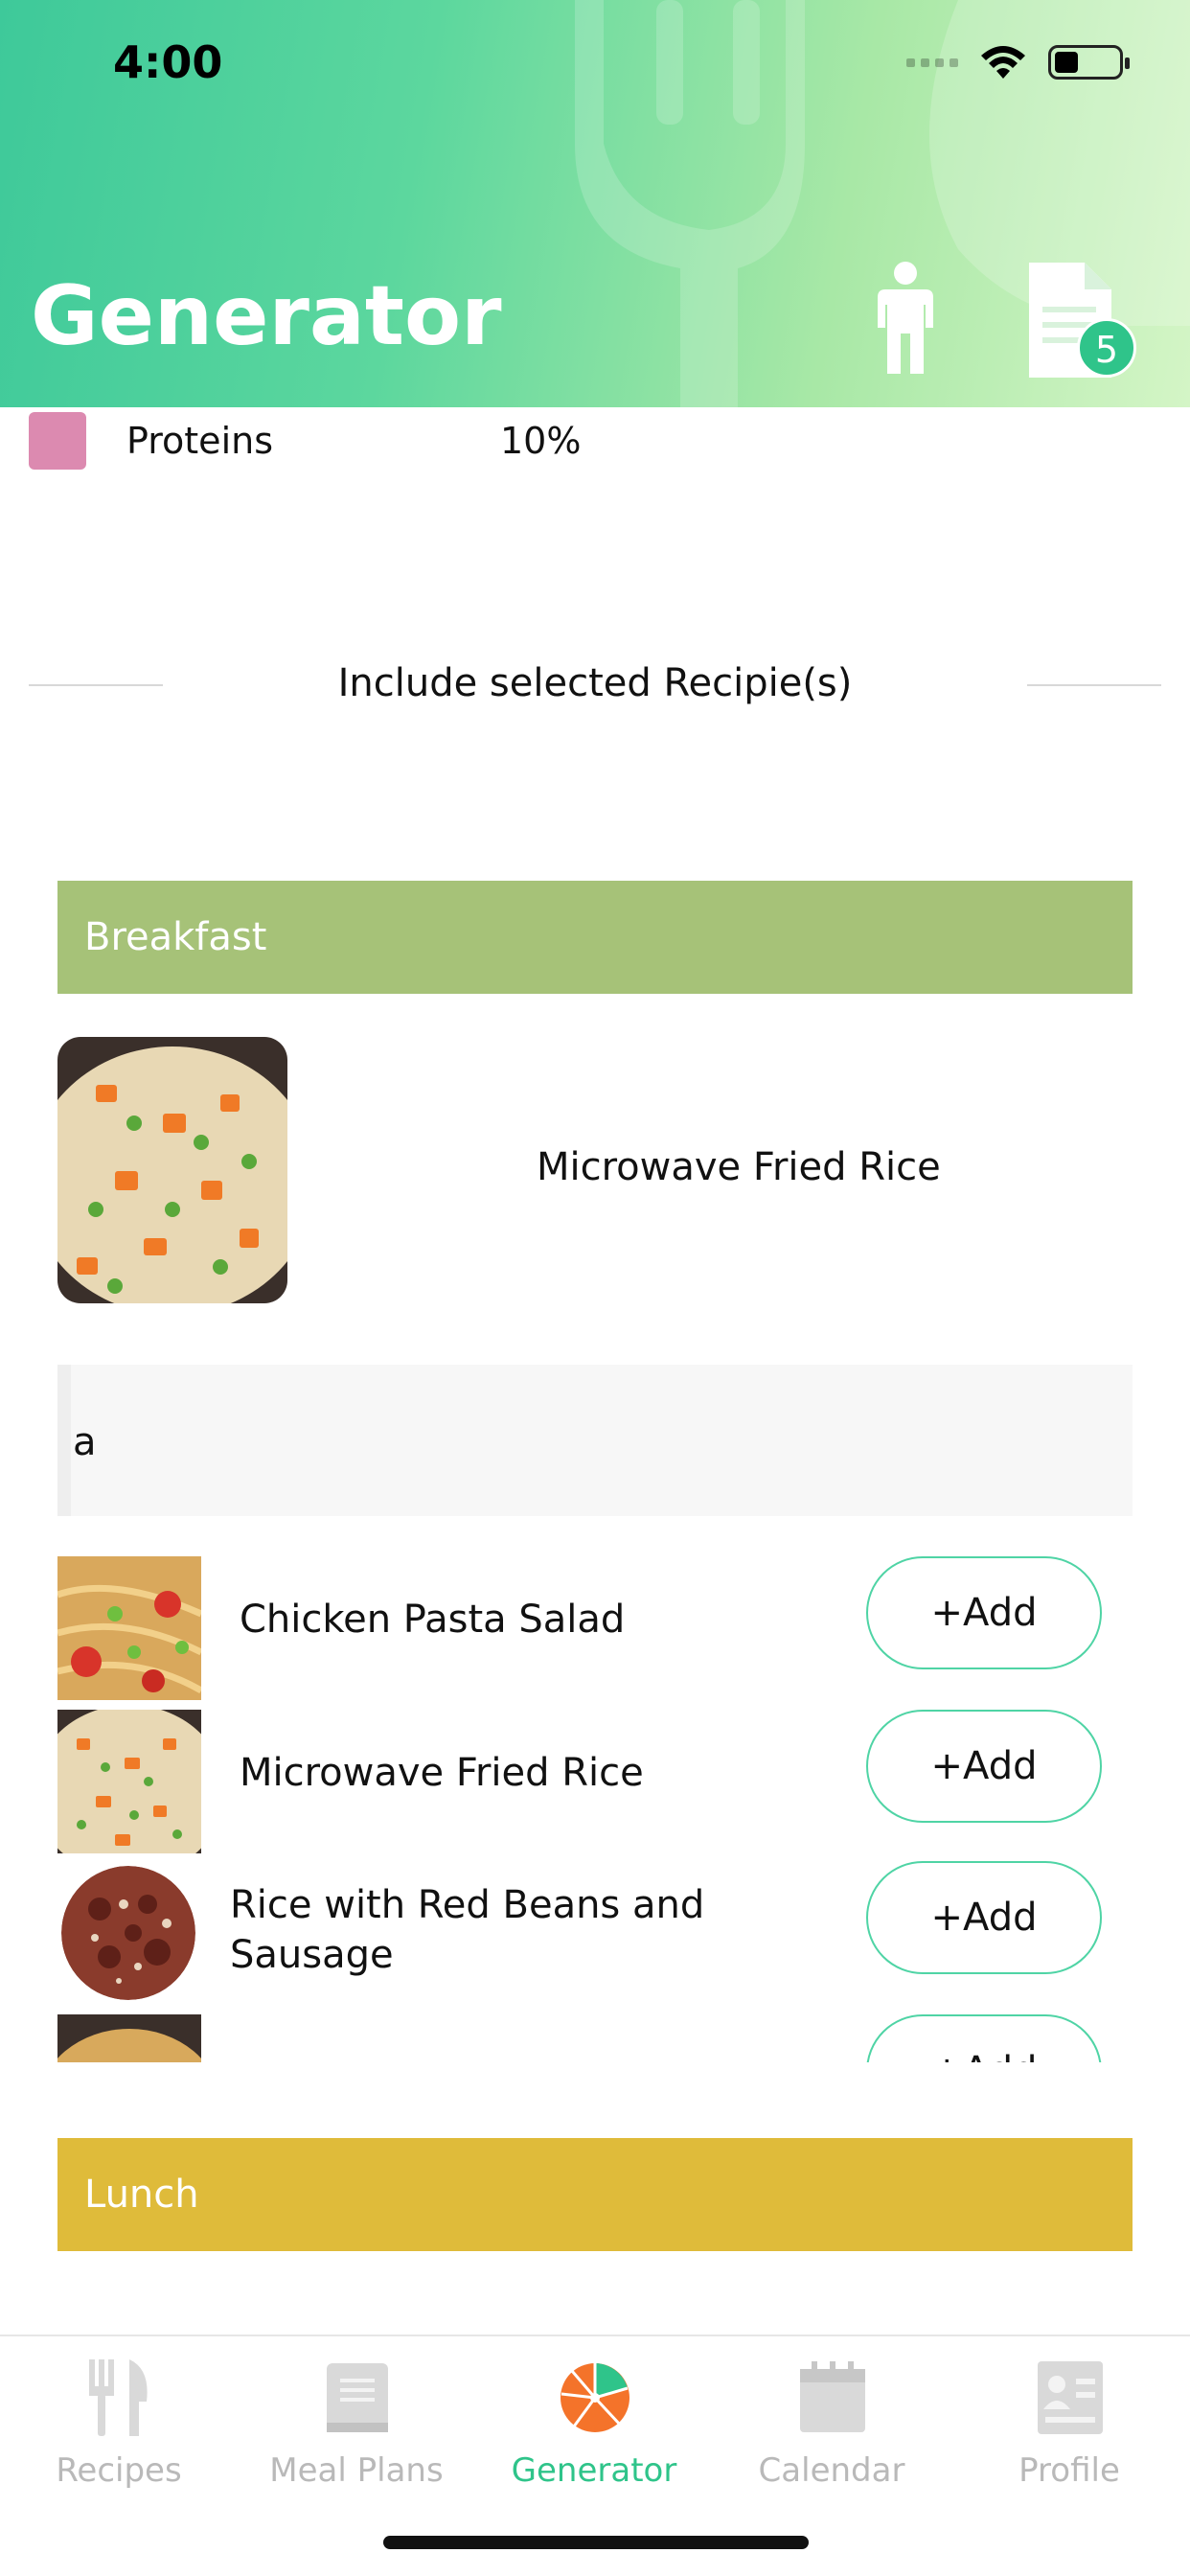  I want to click on tab-label: Profile, so click(1069, 2470).